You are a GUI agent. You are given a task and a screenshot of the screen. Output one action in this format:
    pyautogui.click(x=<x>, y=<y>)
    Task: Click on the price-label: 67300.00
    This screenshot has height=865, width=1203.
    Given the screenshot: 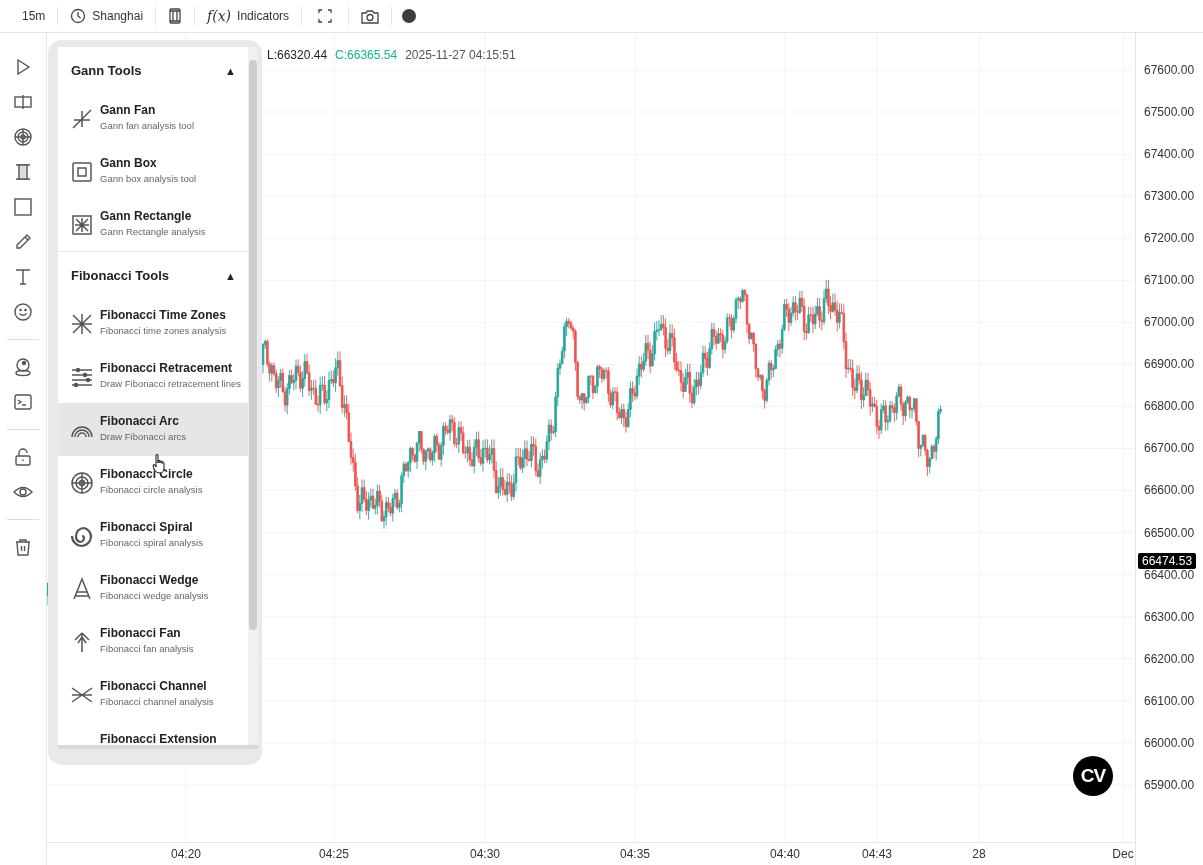 What is the action you would take?
    pyautogui.click(x=1170, y=196)
    